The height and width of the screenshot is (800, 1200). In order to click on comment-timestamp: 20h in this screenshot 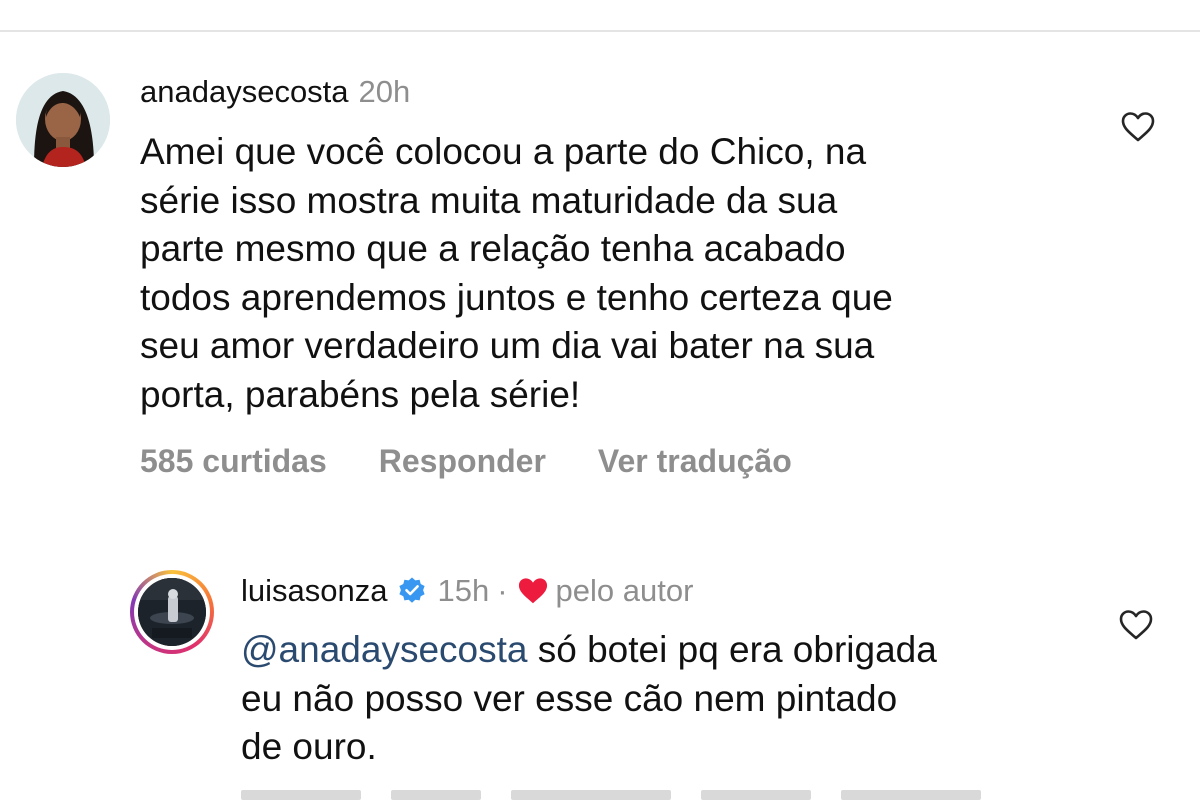, I will do `click(384, 91)`.